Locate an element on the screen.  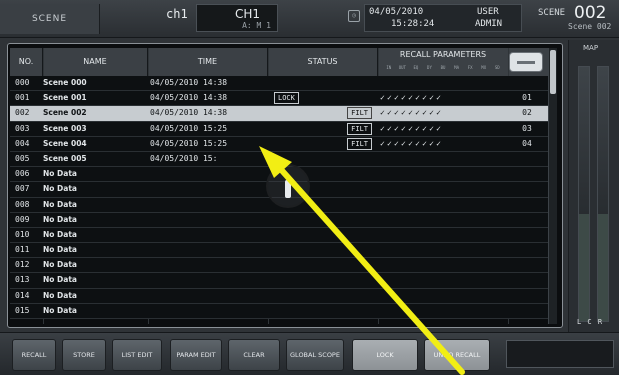
status-display: 04/05/2010 USER 15:28:24 ADMIN is located at coordinates (443, 18).